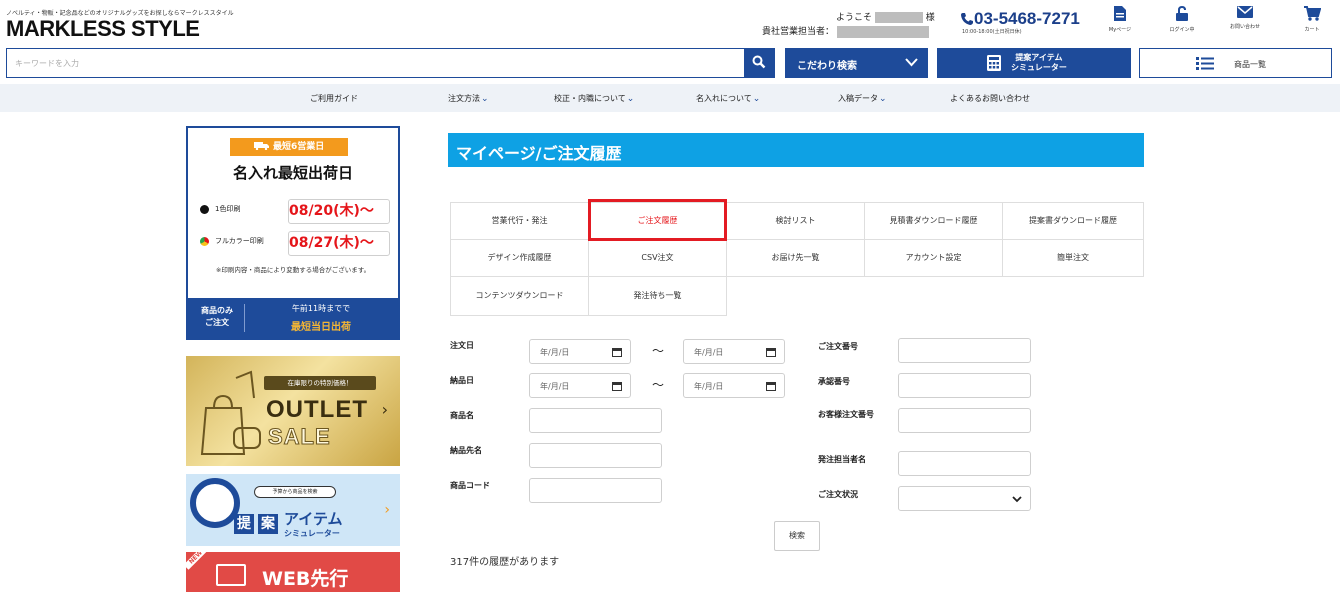  I want to click on nav-naire: 名入れについて⌄, so click(728, 98).